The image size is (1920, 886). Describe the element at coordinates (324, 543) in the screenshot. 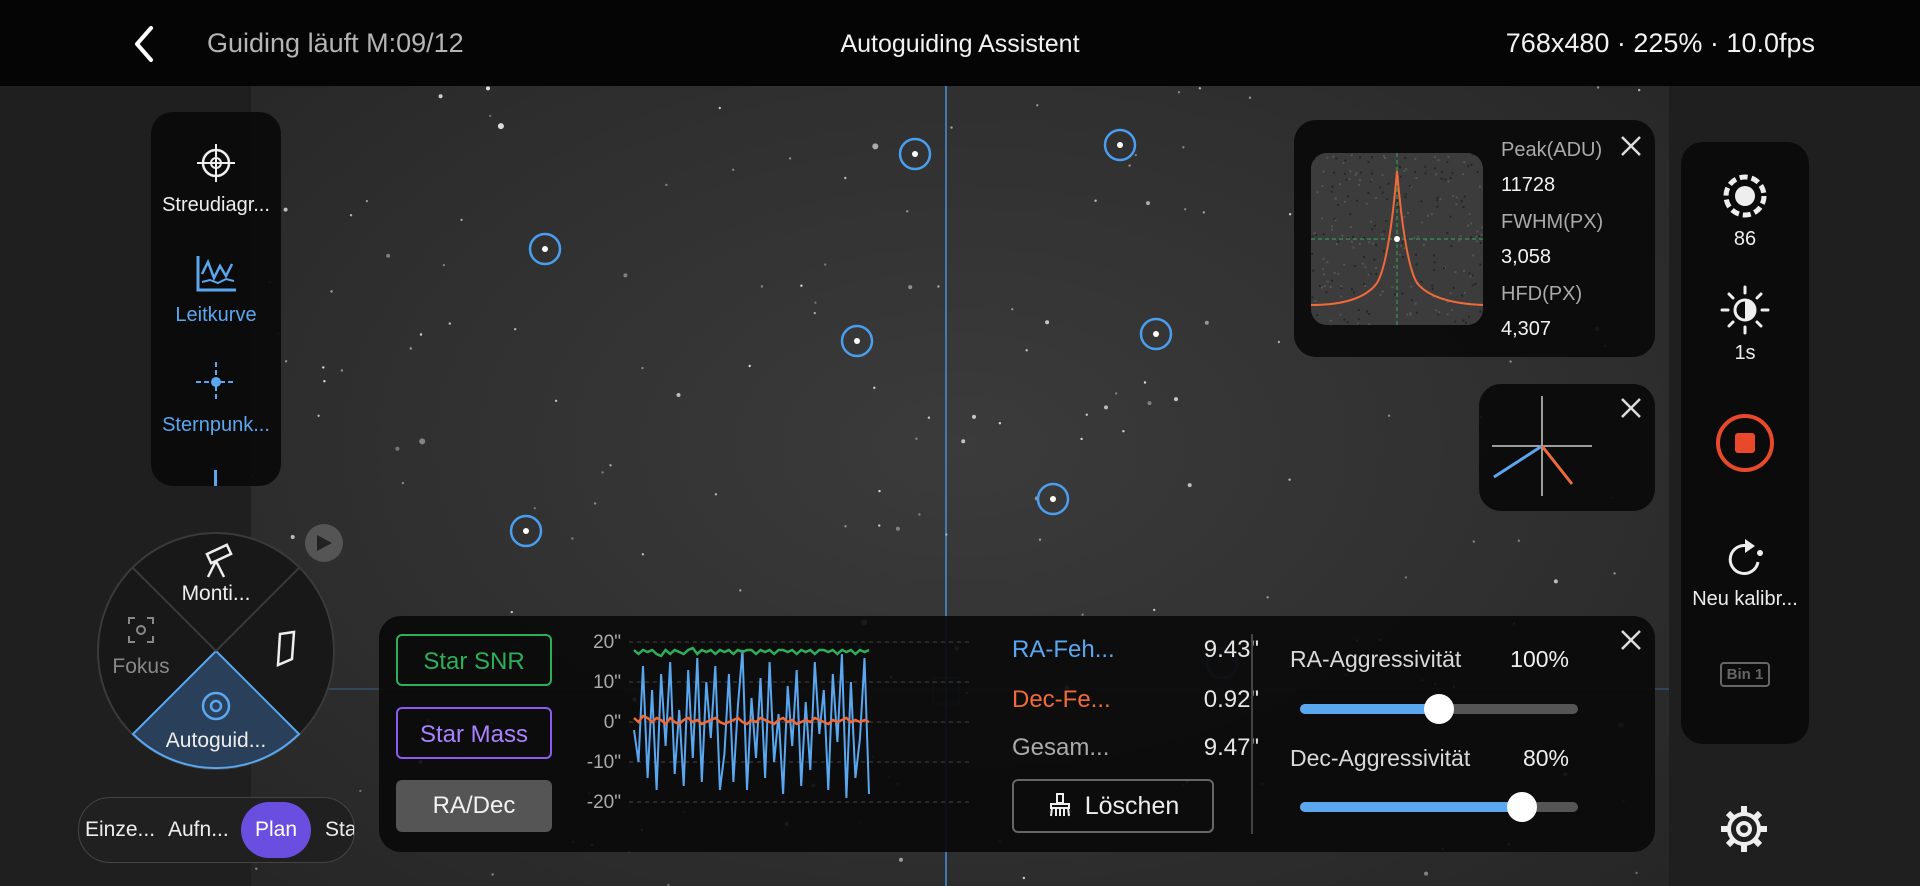

I see `play-icon` at that location.